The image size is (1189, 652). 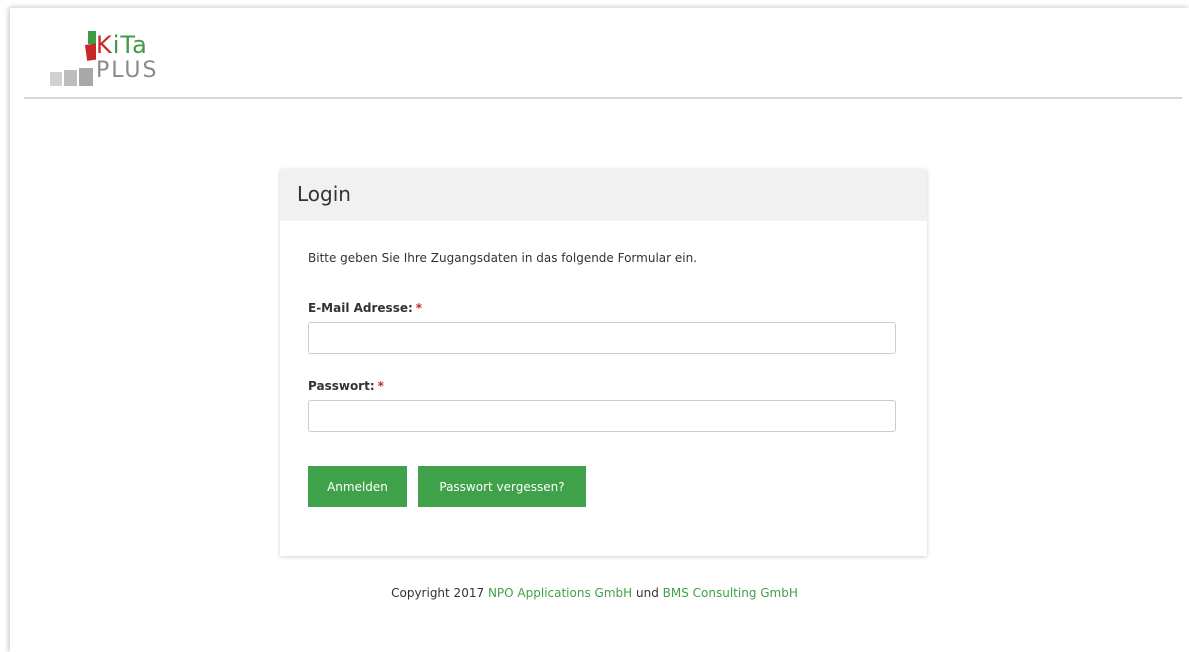 I want to click on header, so click(x=603, y=49).